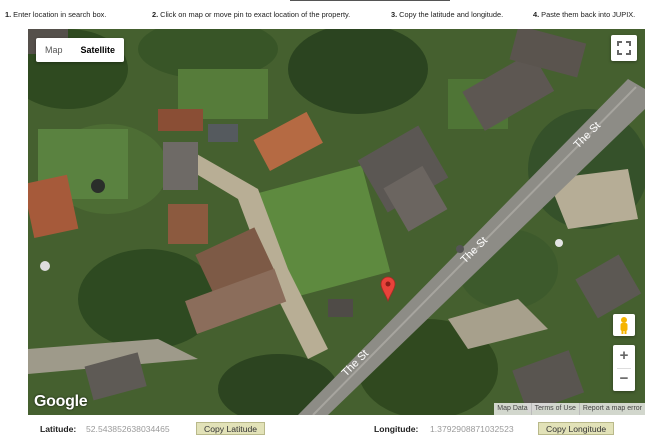 The height and width of the screenshot is (436, 656). I want to click on zoom-control: + −, so click(624, 368).